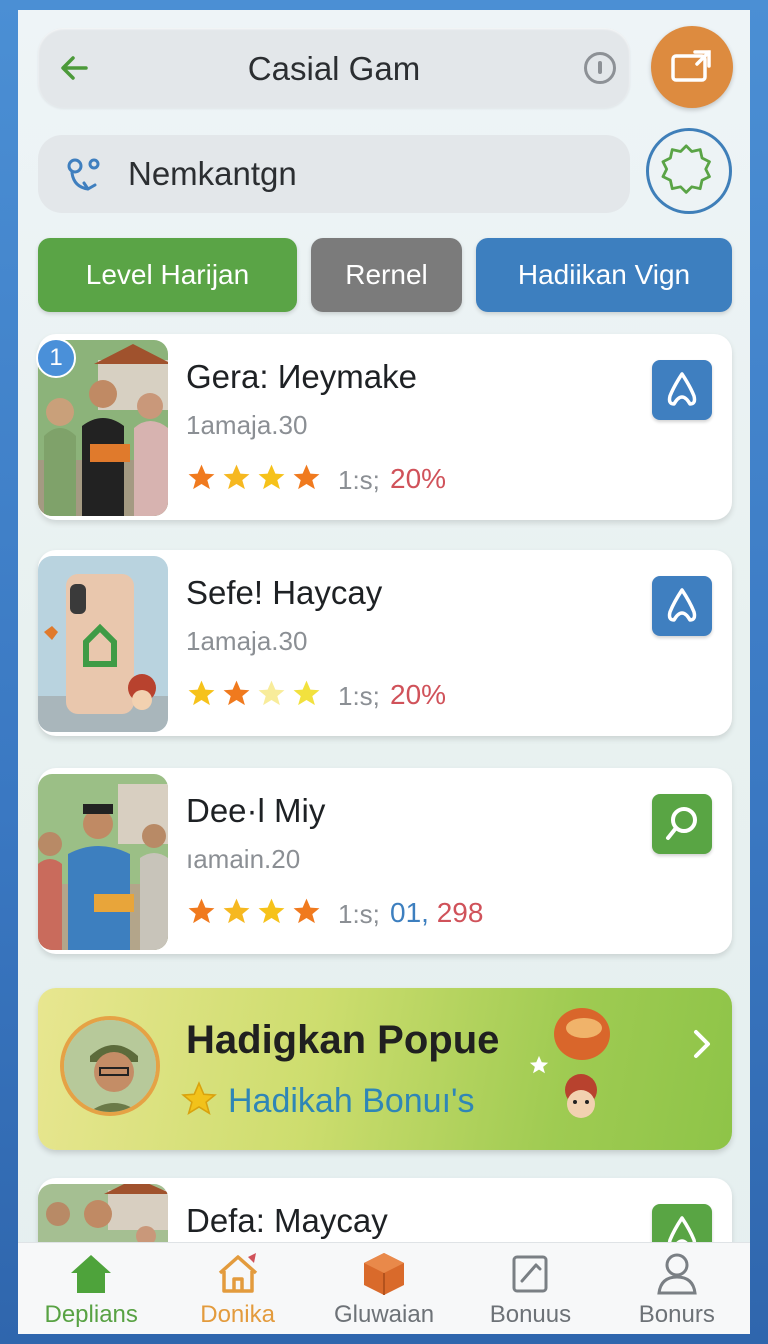  Describe the element at coordinates (301, 376) in the screenshot. I see `card-title: Gera: Иeymake` at that location.